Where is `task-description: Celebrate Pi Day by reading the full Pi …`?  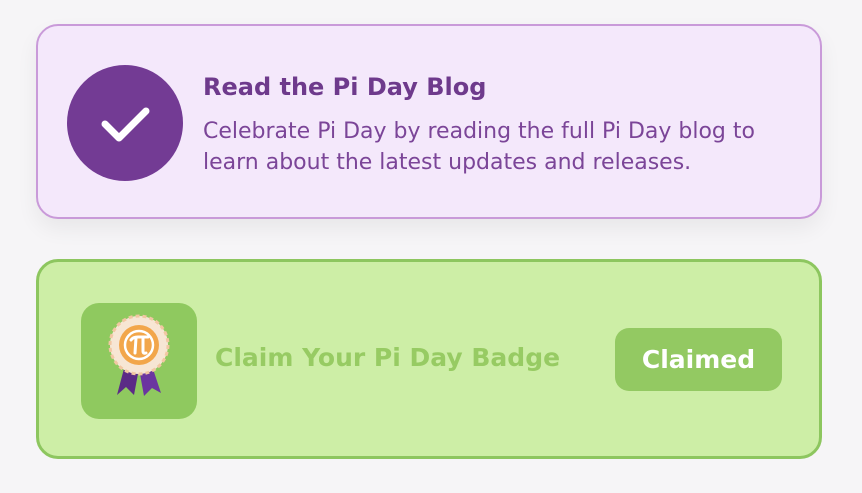
task-description: Celebrate Pi Day by reading the full Pi … is located at coordinates (479, 147).